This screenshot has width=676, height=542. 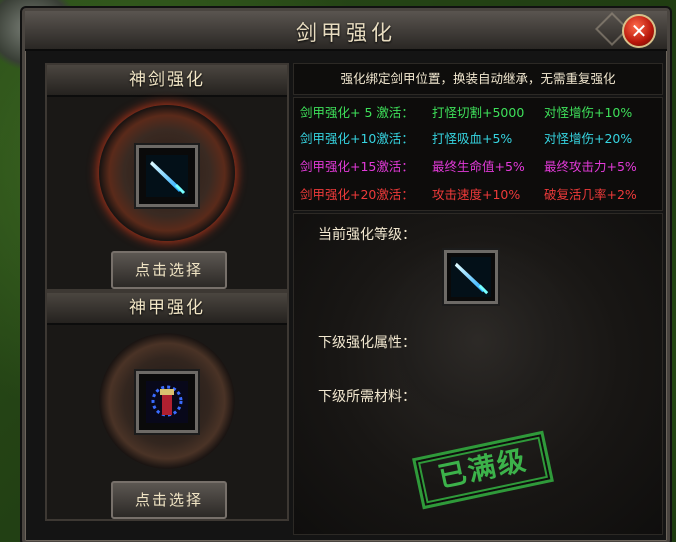 I want to click on bonus-level: 剑甲强化+ 5 激活：, so click(x=357, y=112).